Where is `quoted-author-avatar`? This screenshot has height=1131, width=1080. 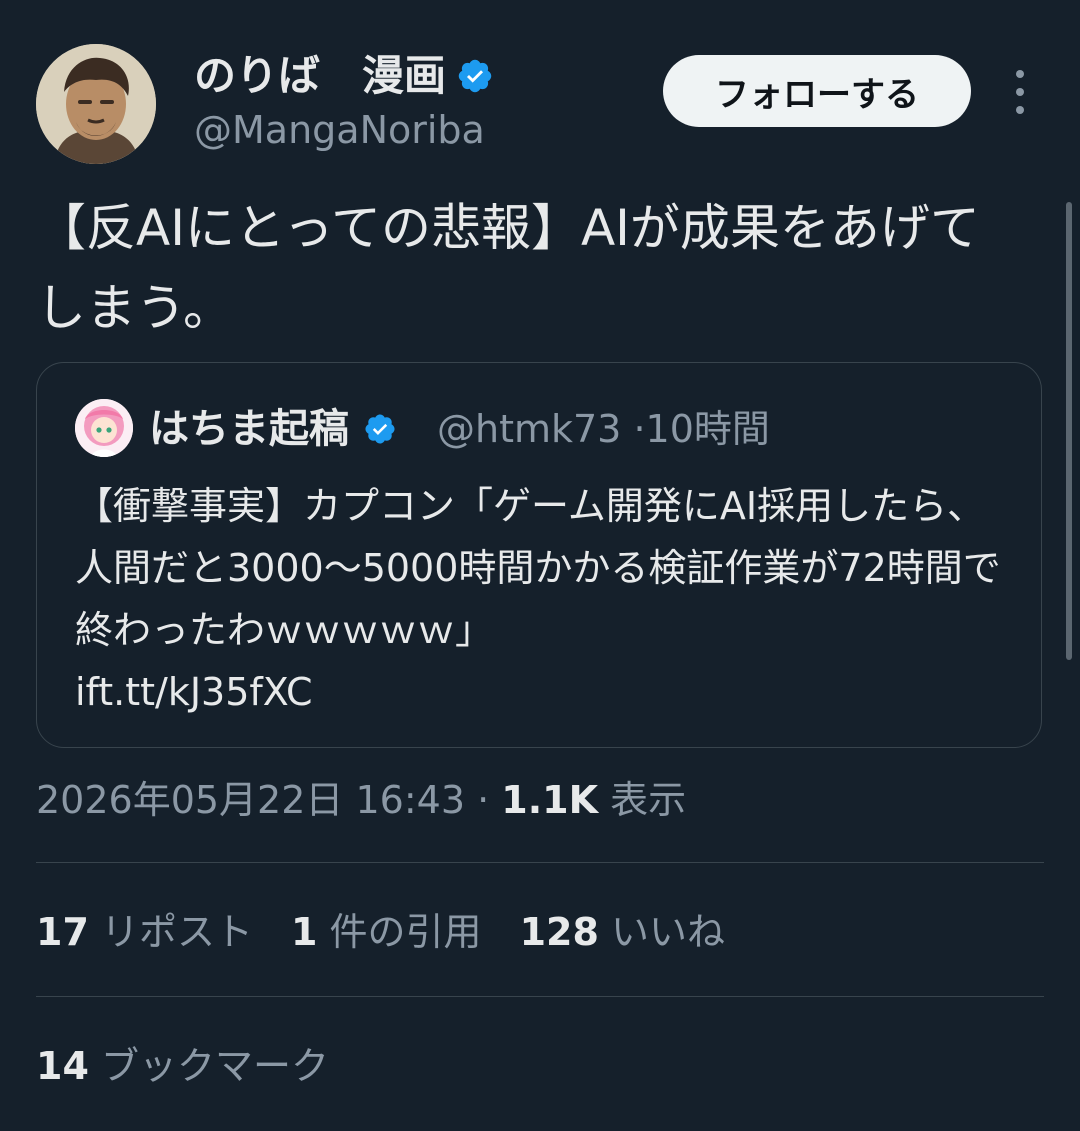 quoted-author-avatar is located at coordinates (104, 428).